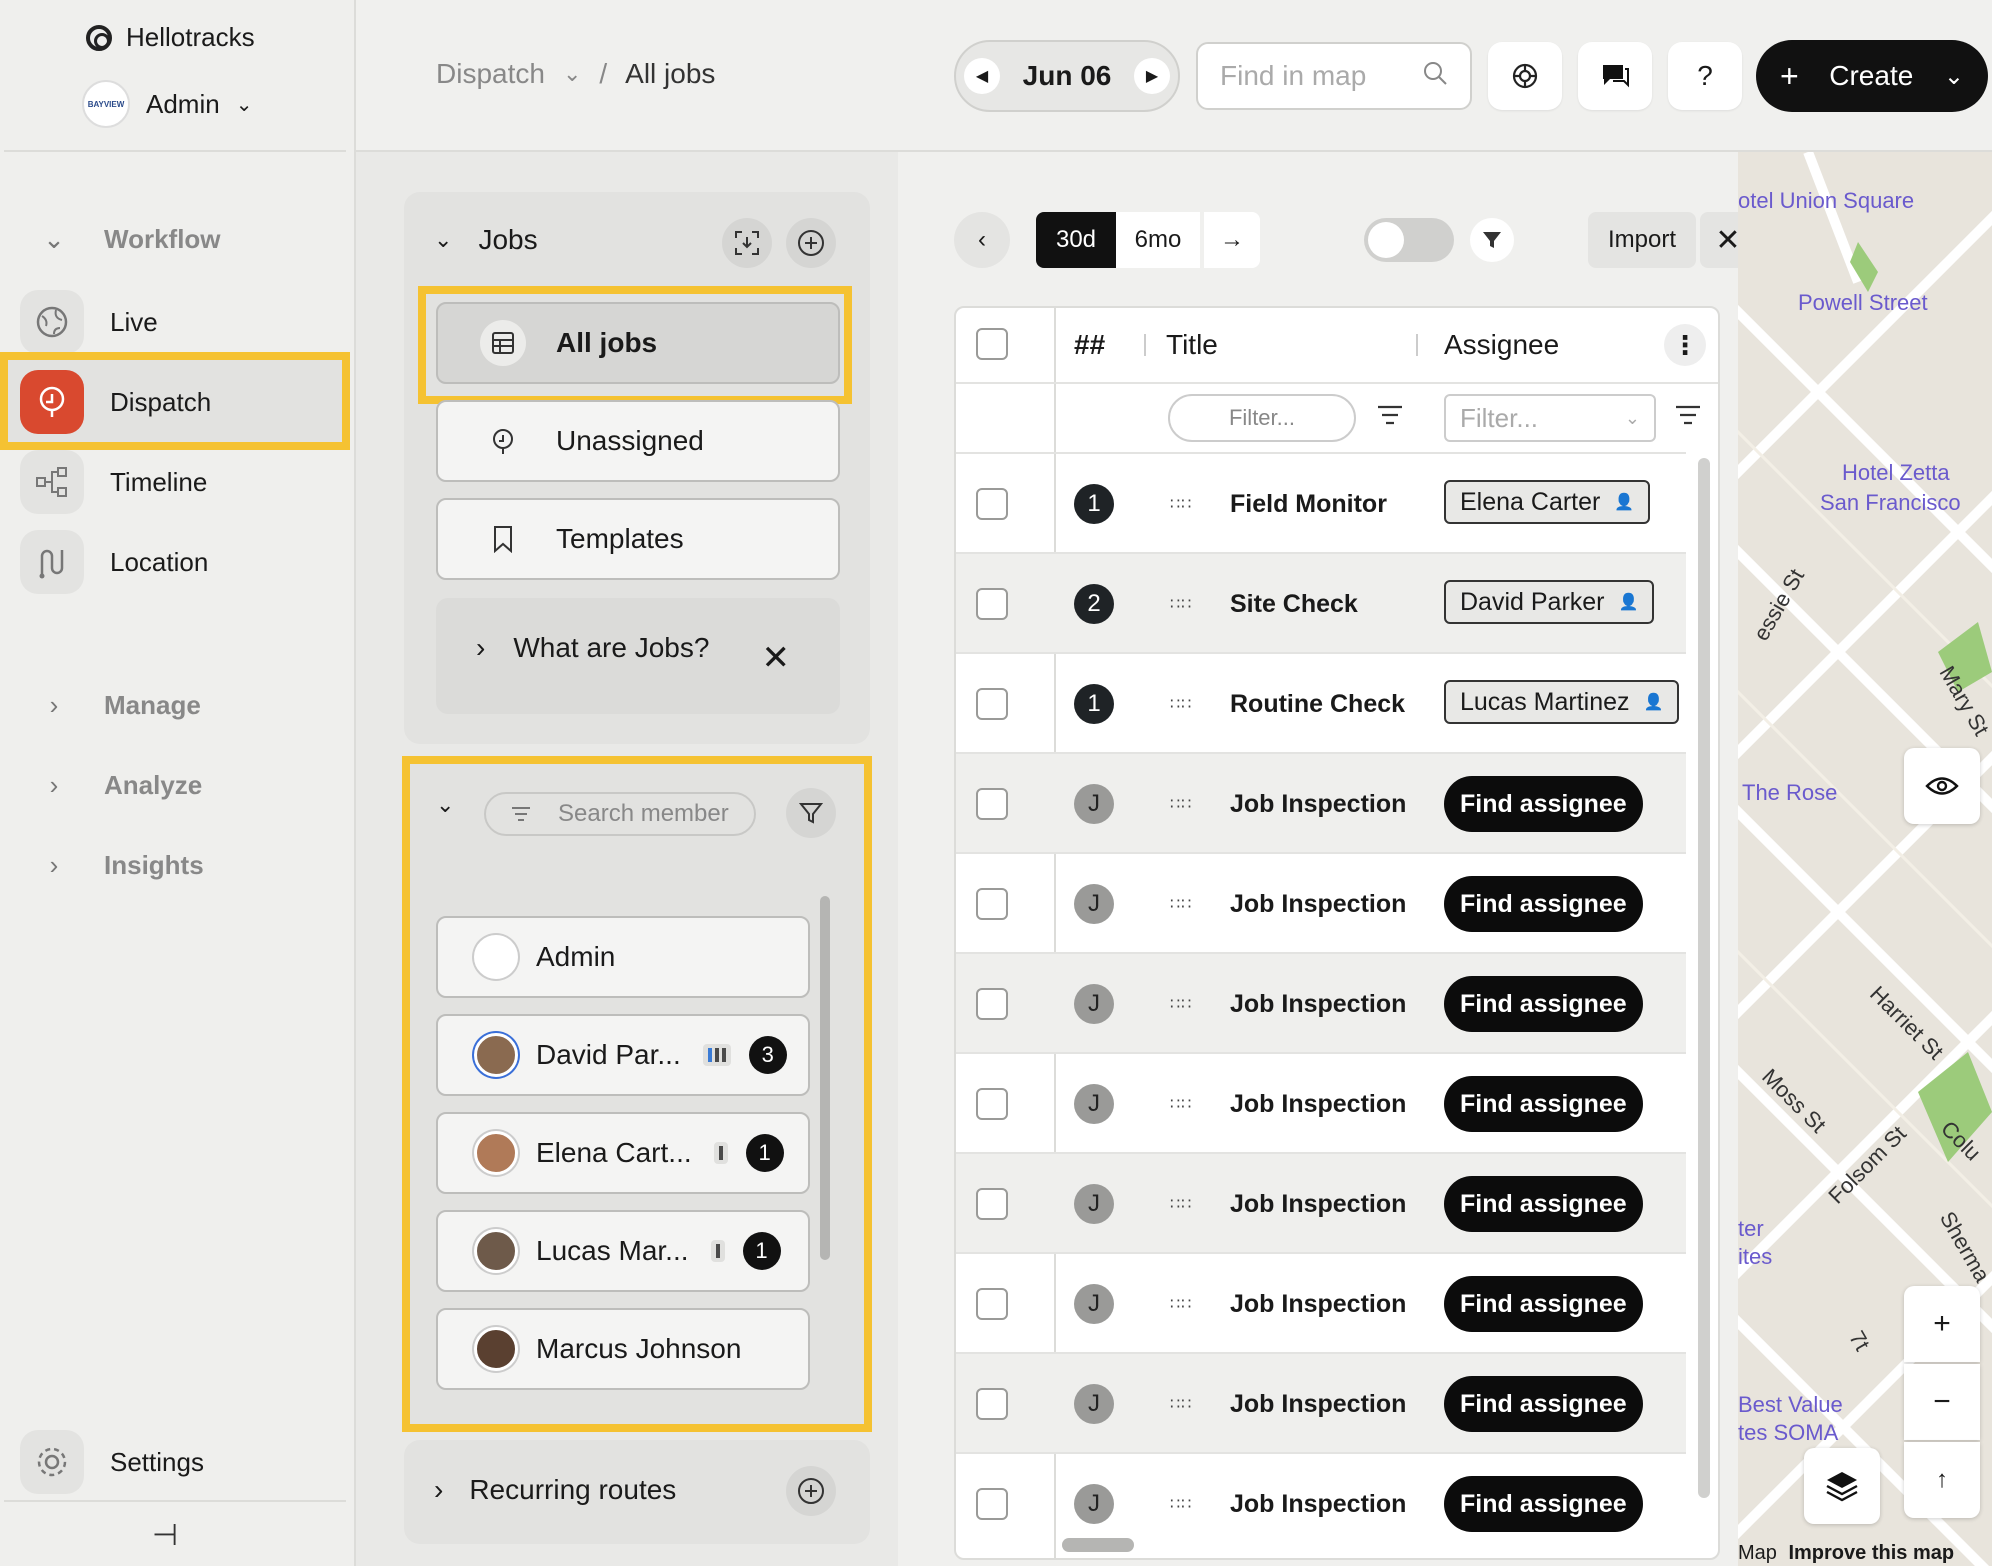  Describe the element at coordinates (170, 37) in the screenshot. I see `brand: Hellotracks` at that location.